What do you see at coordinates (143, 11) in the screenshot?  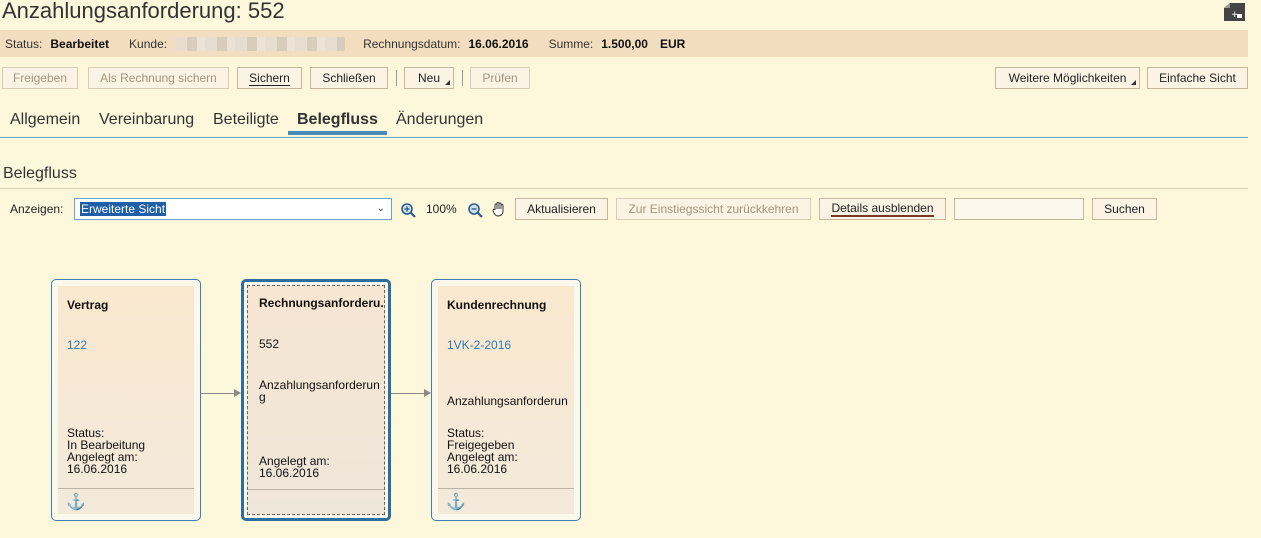 I see `page-title: Anzahlungsanforderung: 552` at bounding box center [143, 11].